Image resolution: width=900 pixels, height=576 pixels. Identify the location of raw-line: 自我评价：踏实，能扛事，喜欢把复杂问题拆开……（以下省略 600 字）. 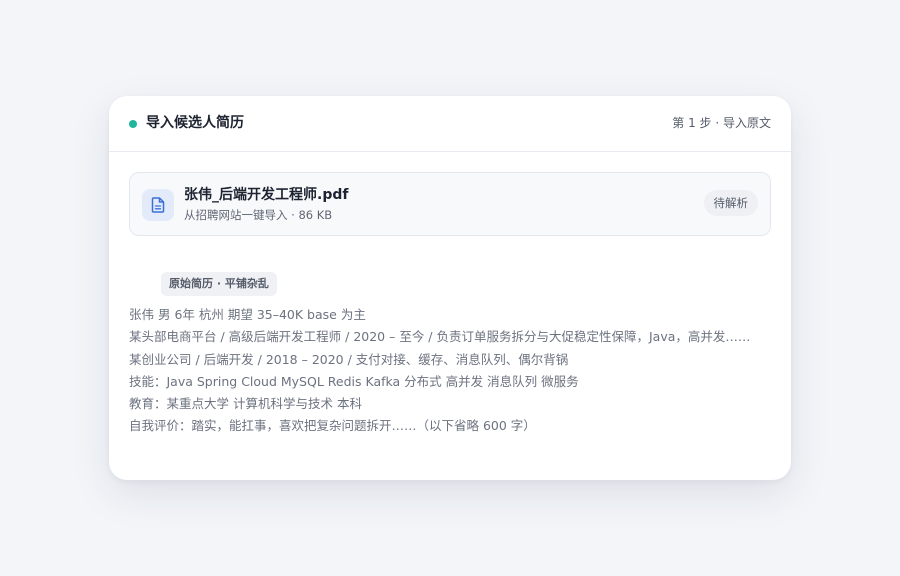
(332, 426).